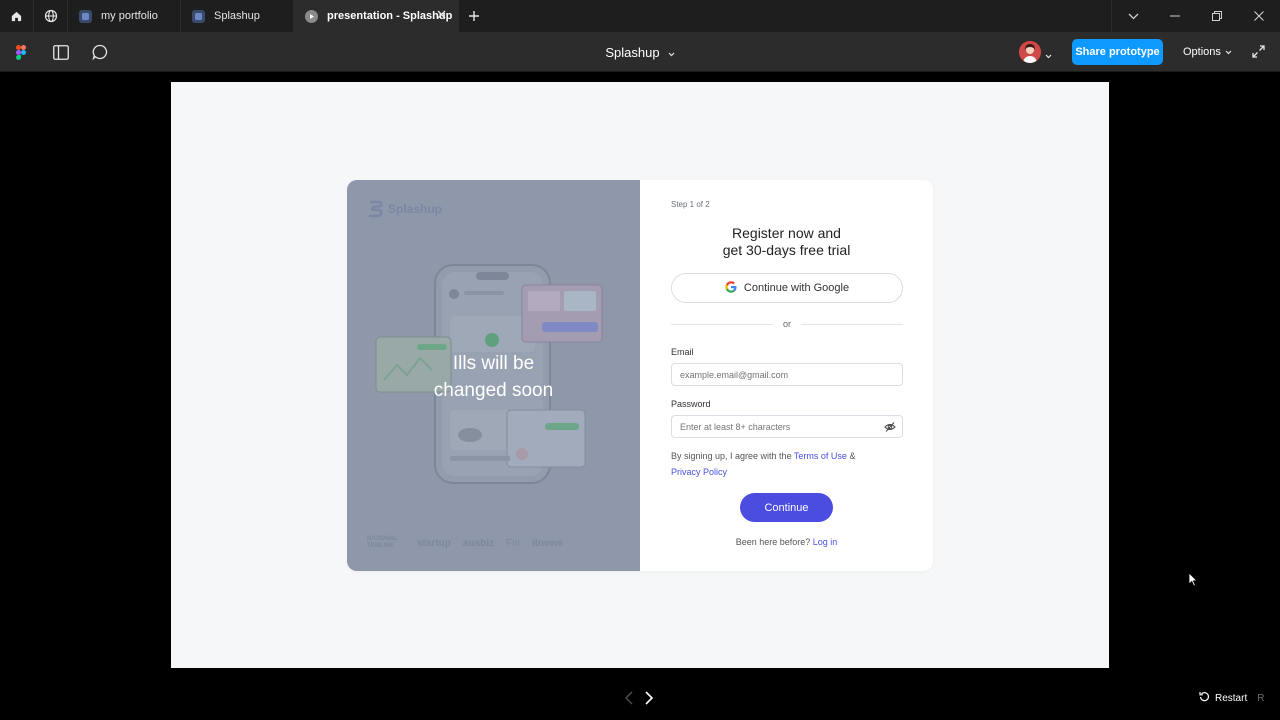 This screenshot has width=1280, height=720. Describe the element at coordinates (547, 543) in the screenshot. I see `press-logo-itnews: itnews` at that location.